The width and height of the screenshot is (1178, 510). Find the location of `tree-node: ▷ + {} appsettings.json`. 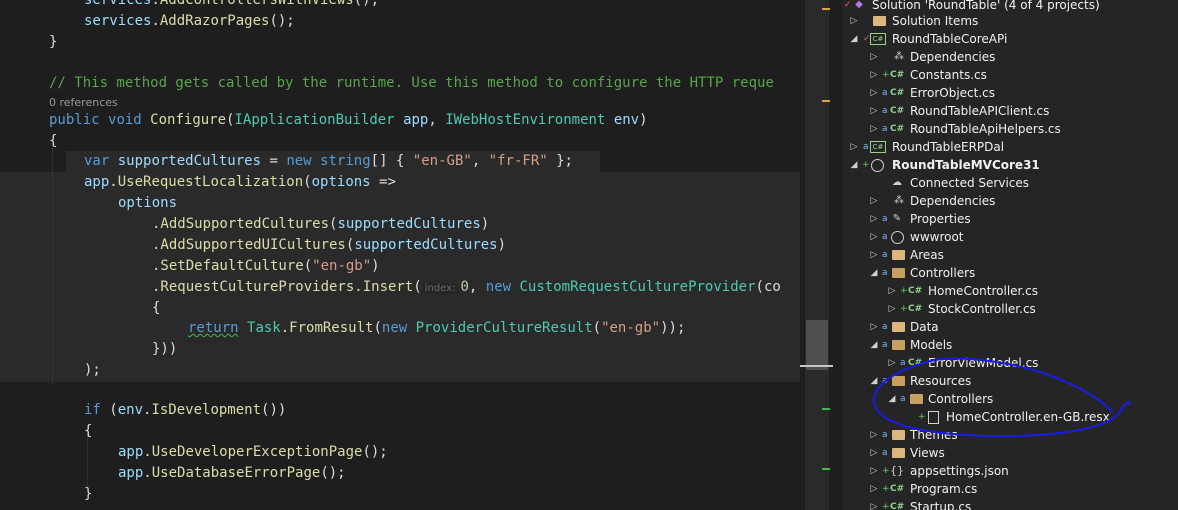

tree-node: ▷ + {} appsettings.json is located at coordinates (1010, 471).